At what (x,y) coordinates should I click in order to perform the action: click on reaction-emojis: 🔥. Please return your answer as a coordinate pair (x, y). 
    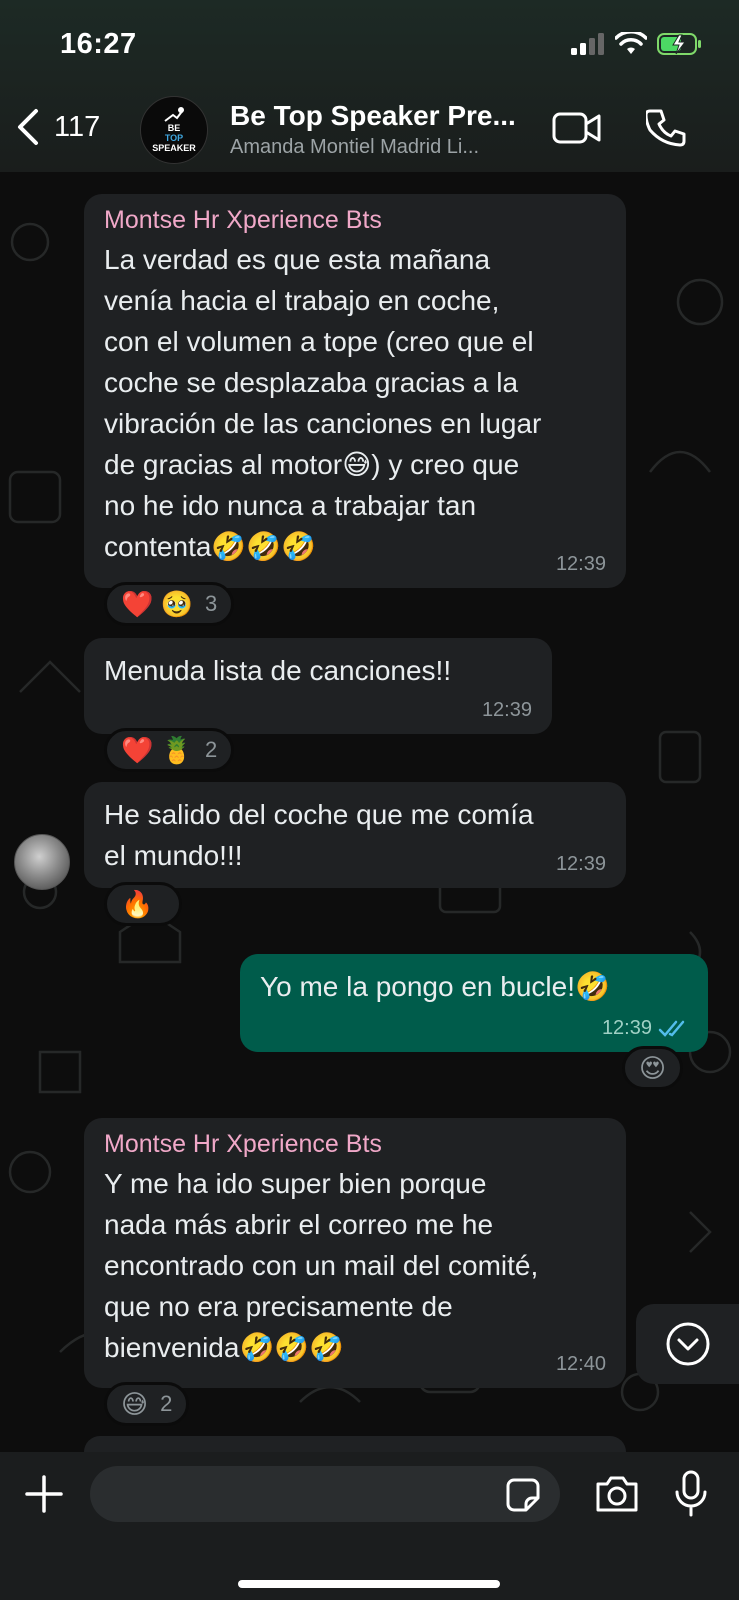
    Looking at the image, I should click on (137, 904).